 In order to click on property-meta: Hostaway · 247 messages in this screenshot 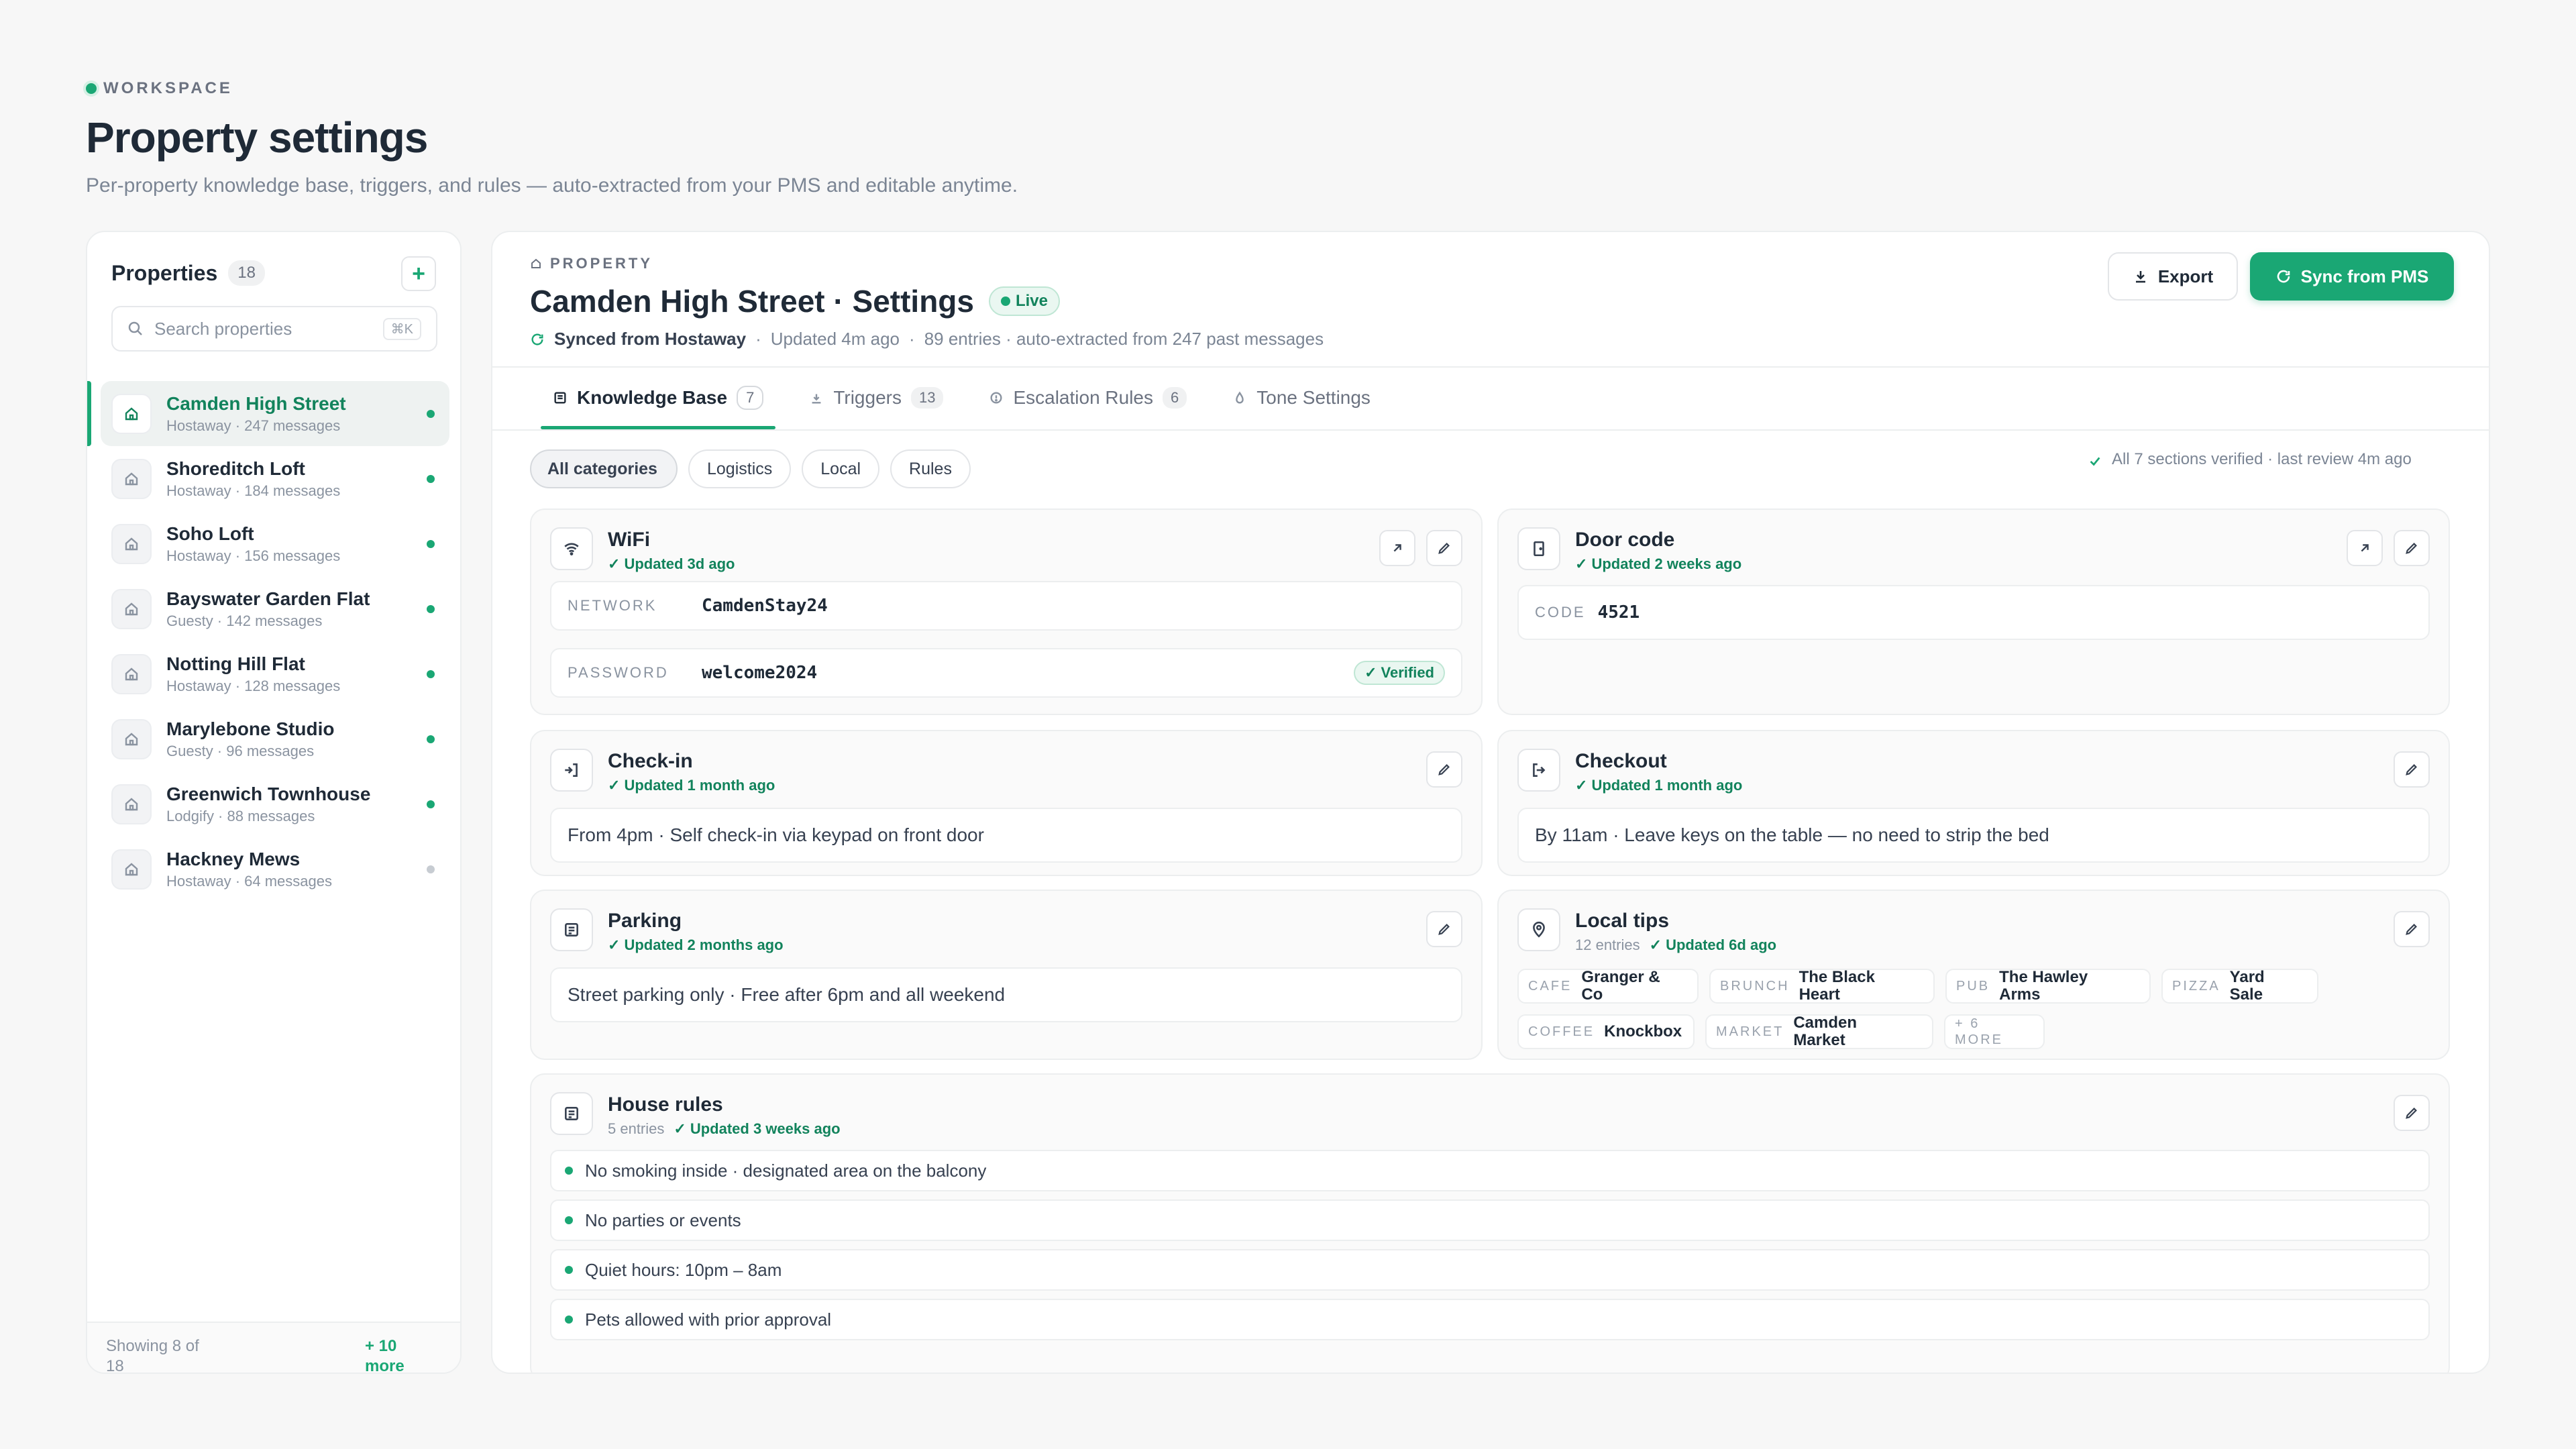, I will do `click(253, 425)`.